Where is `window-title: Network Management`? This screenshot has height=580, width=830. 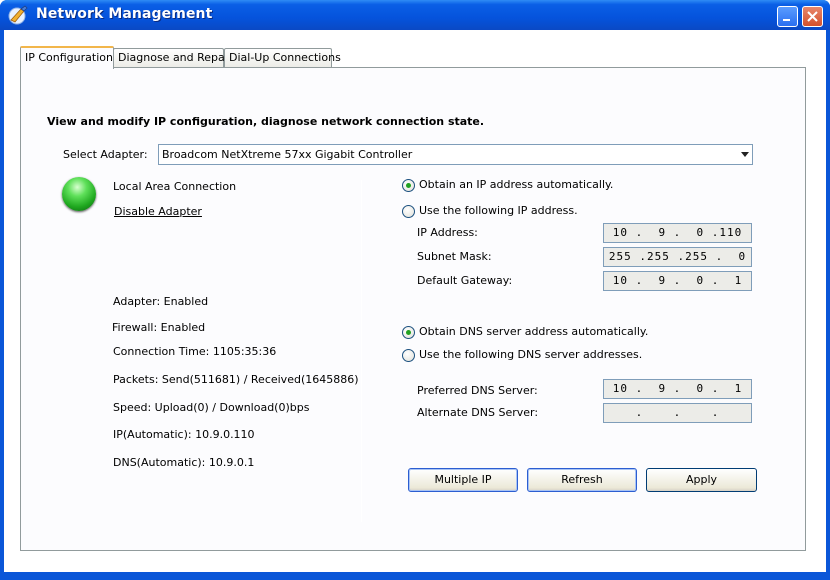 window-title: Network Management is located at coordinates (124, 14).